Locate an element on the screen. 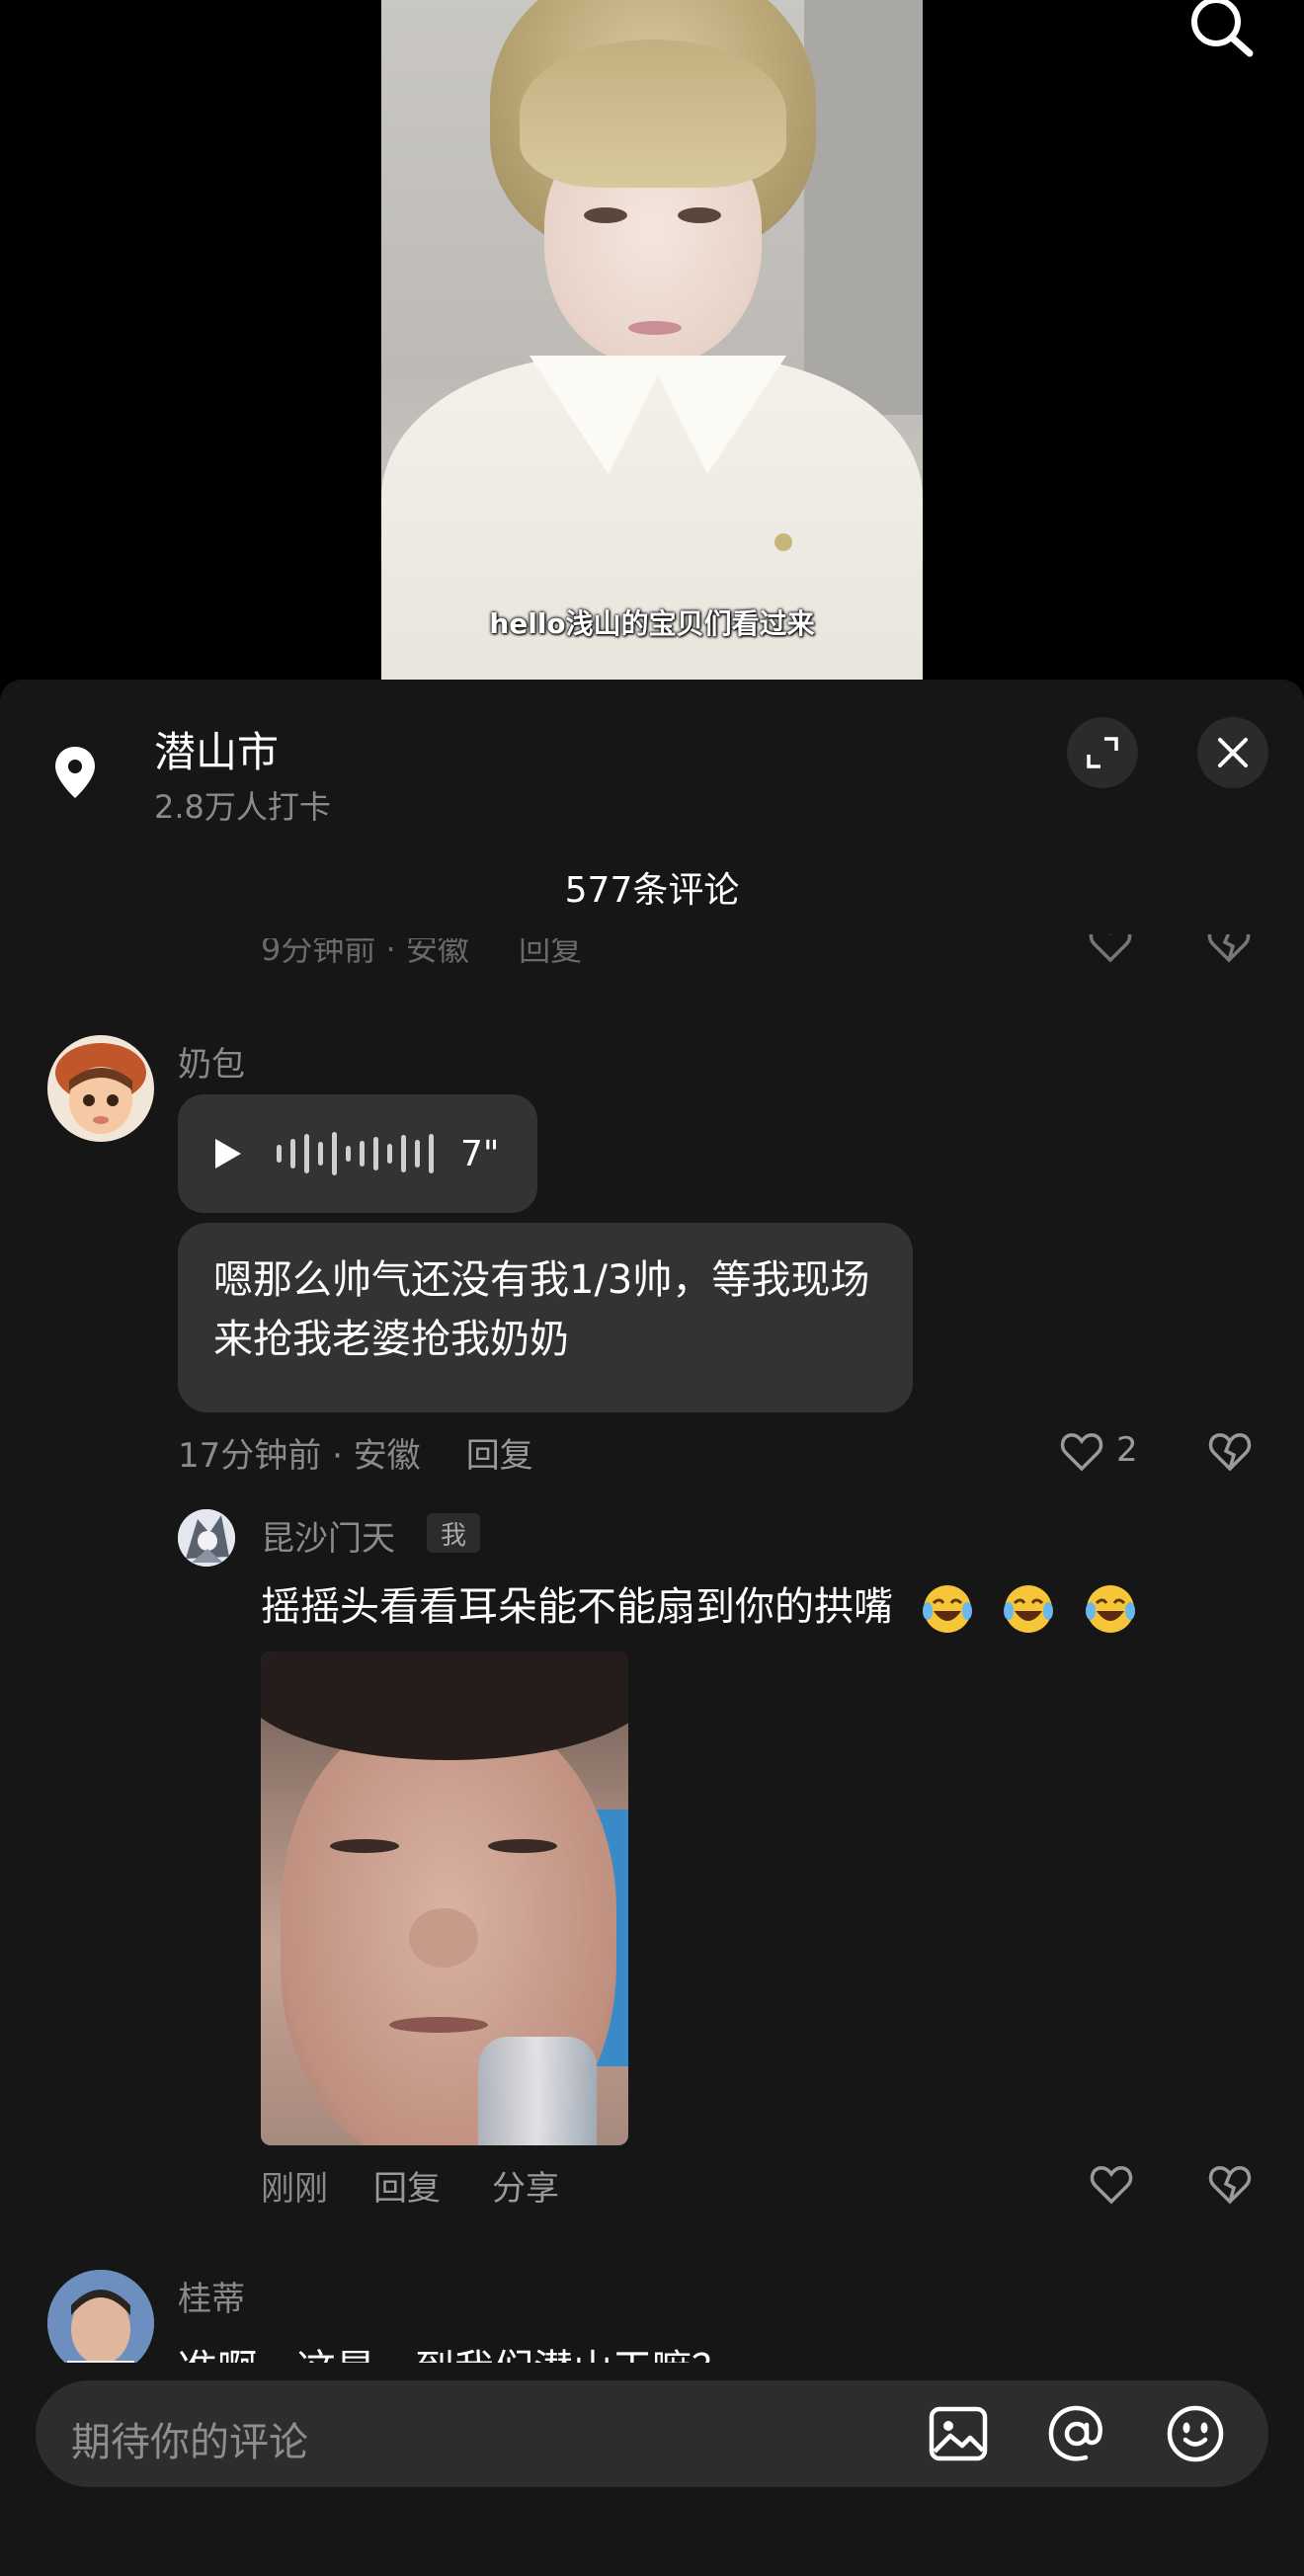 Image resolution: width=1304 pixels, height=2576 pixels. at-icon is located at coordinates (1075, 2433).